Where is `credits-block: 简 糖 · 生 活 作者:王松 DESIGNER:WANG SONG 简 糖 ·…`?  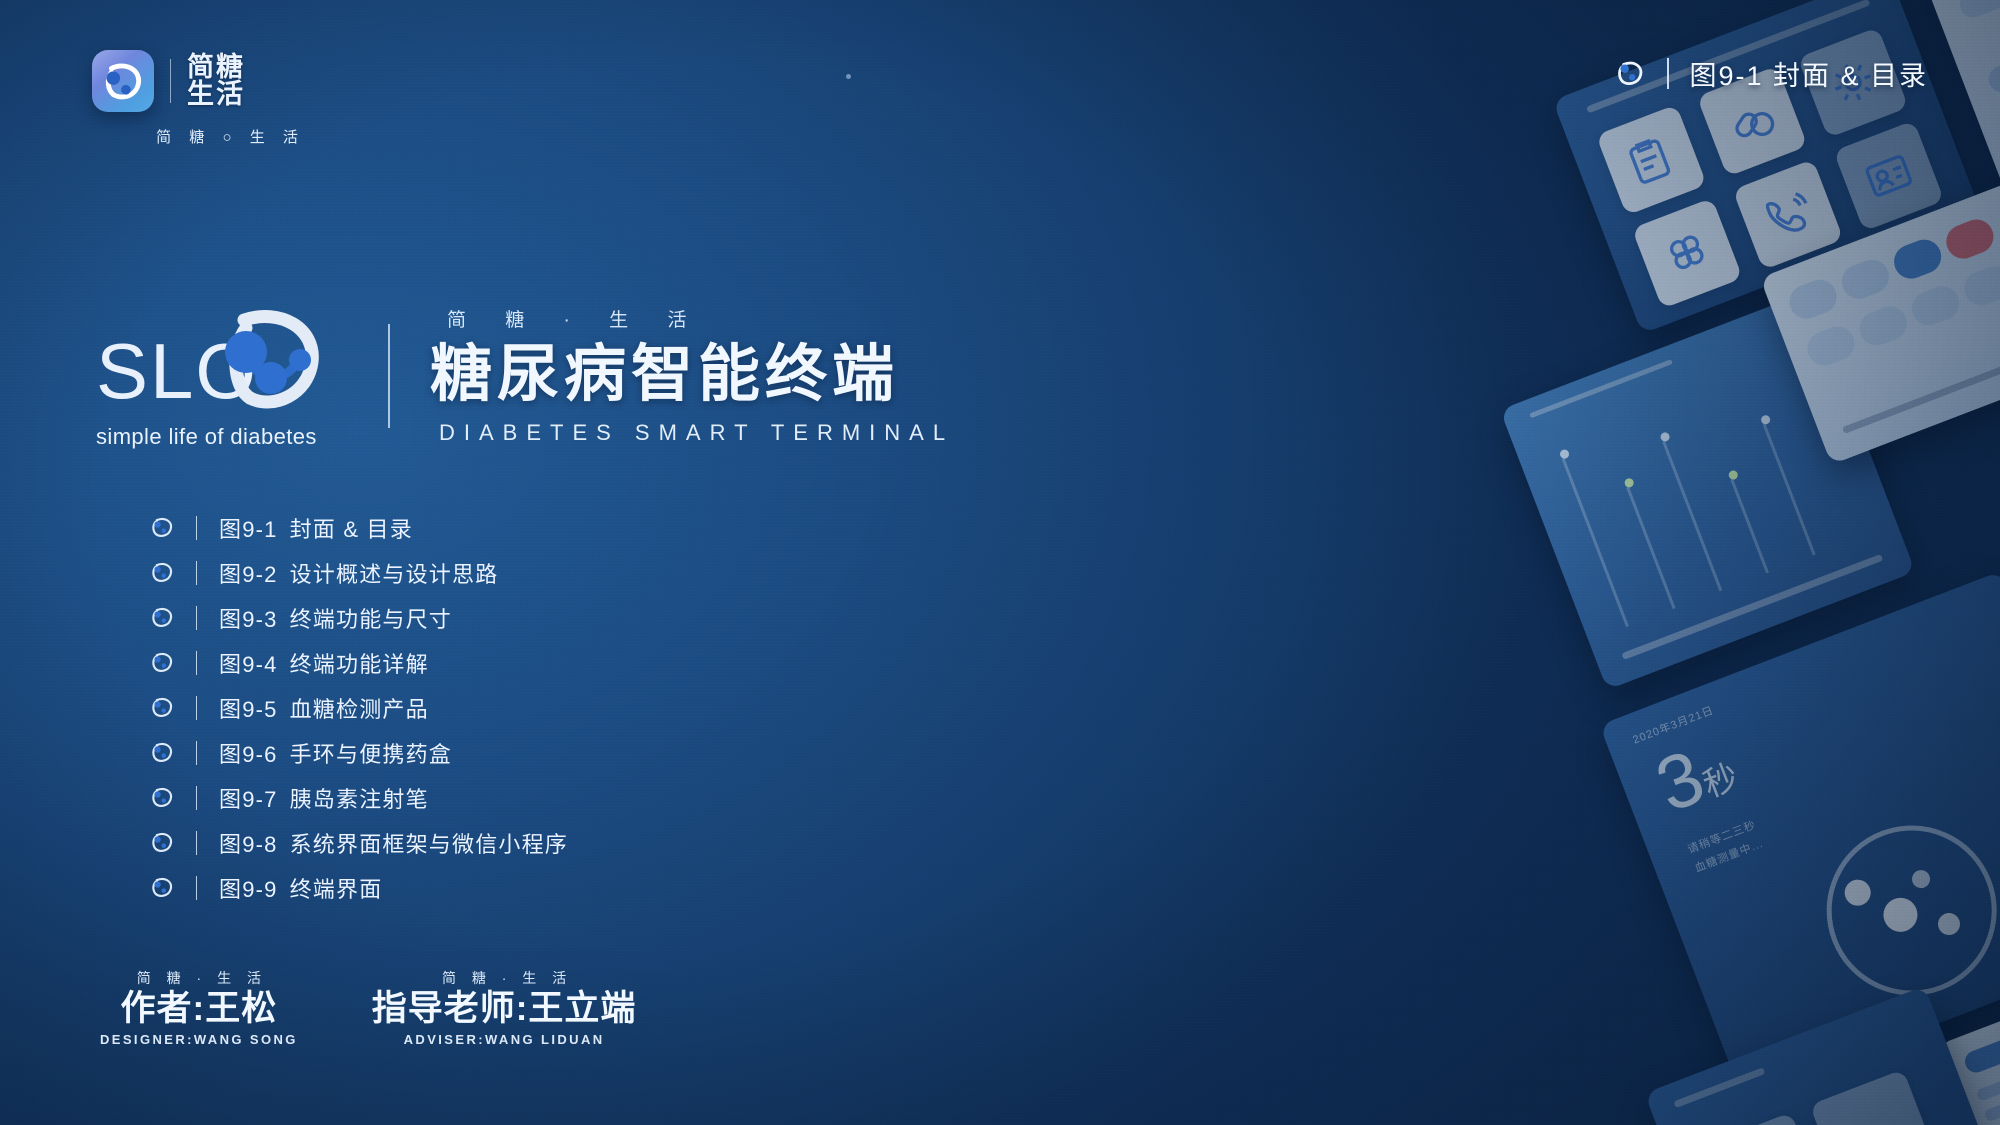
credits-block: 简 糖 · 生 活 作者:王松 DESIGNER:WANG SONG 简 糖 ·… is located at coordinates (368, 1007).